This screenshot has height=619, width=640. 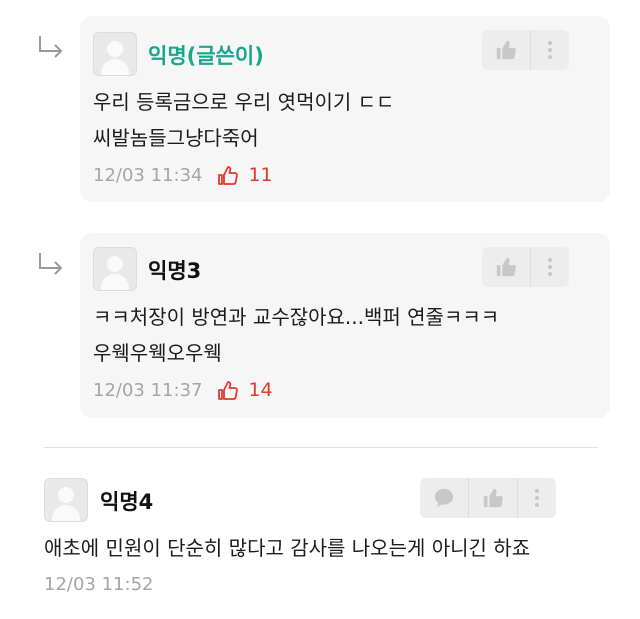 What do you see at coordinates (244, 390) in the screenshot?
I see `like-count: 14` at bounding box center [244, 390].